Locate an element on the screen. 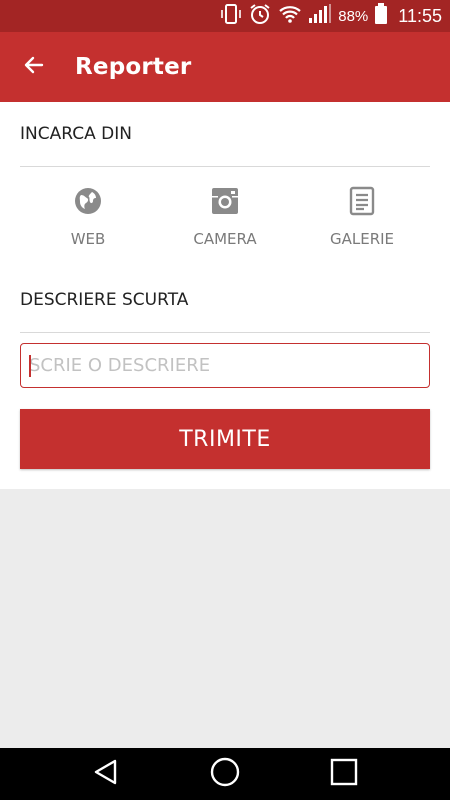  battery-icon is located at coordinates (381, 16).